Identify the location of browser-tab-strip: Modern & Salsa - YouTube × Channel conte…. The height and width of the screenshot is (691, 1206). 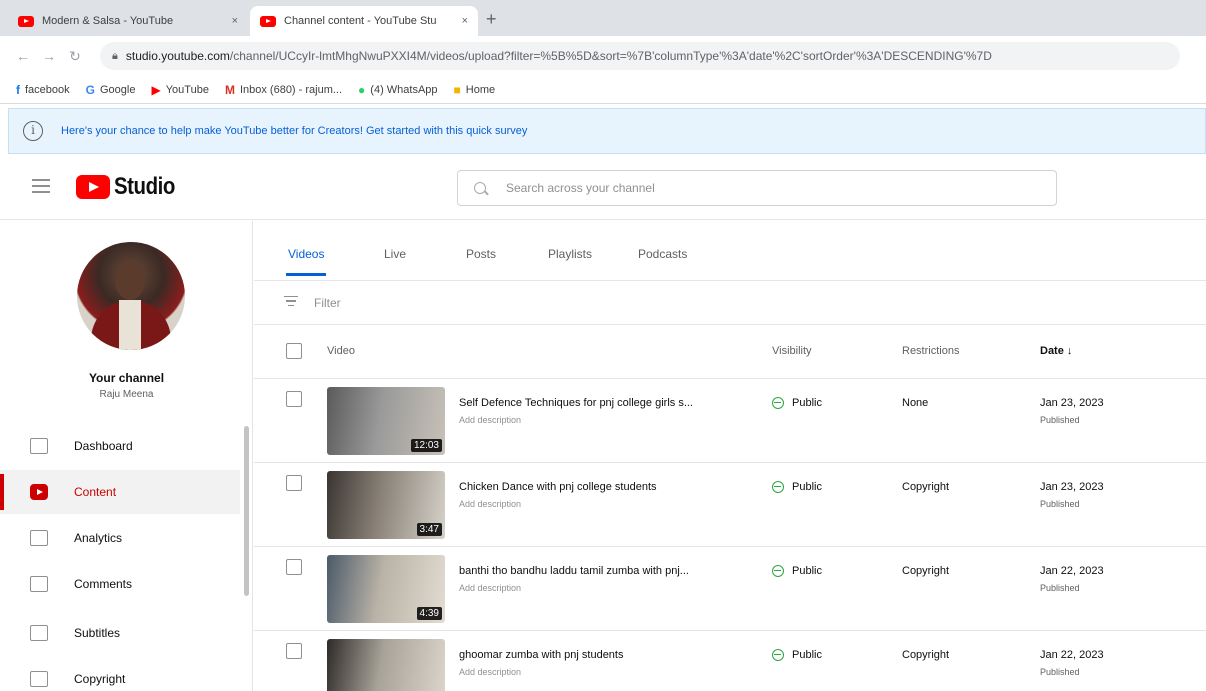
(603, 18).